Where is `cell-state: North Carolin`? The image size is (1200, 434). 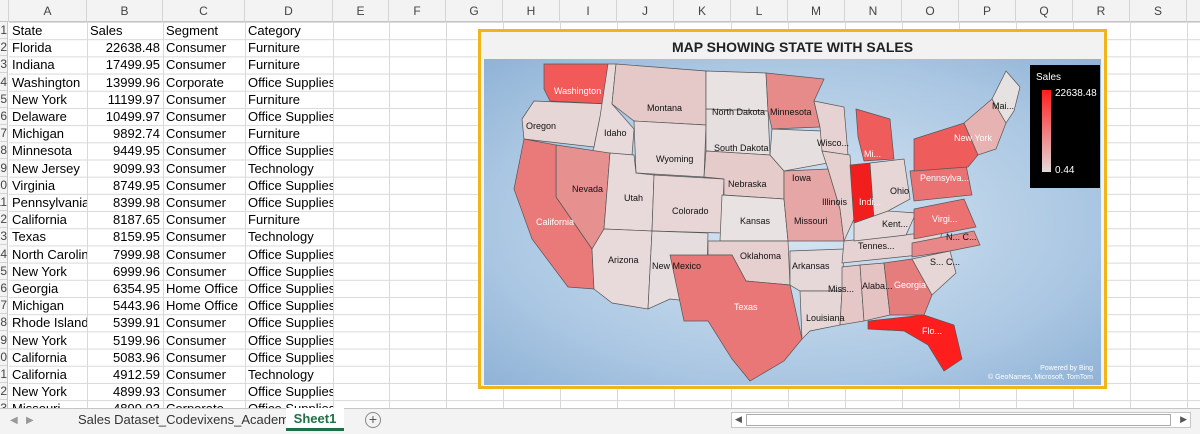 cell-state: North Carolin is located at coordinates (48, 254).